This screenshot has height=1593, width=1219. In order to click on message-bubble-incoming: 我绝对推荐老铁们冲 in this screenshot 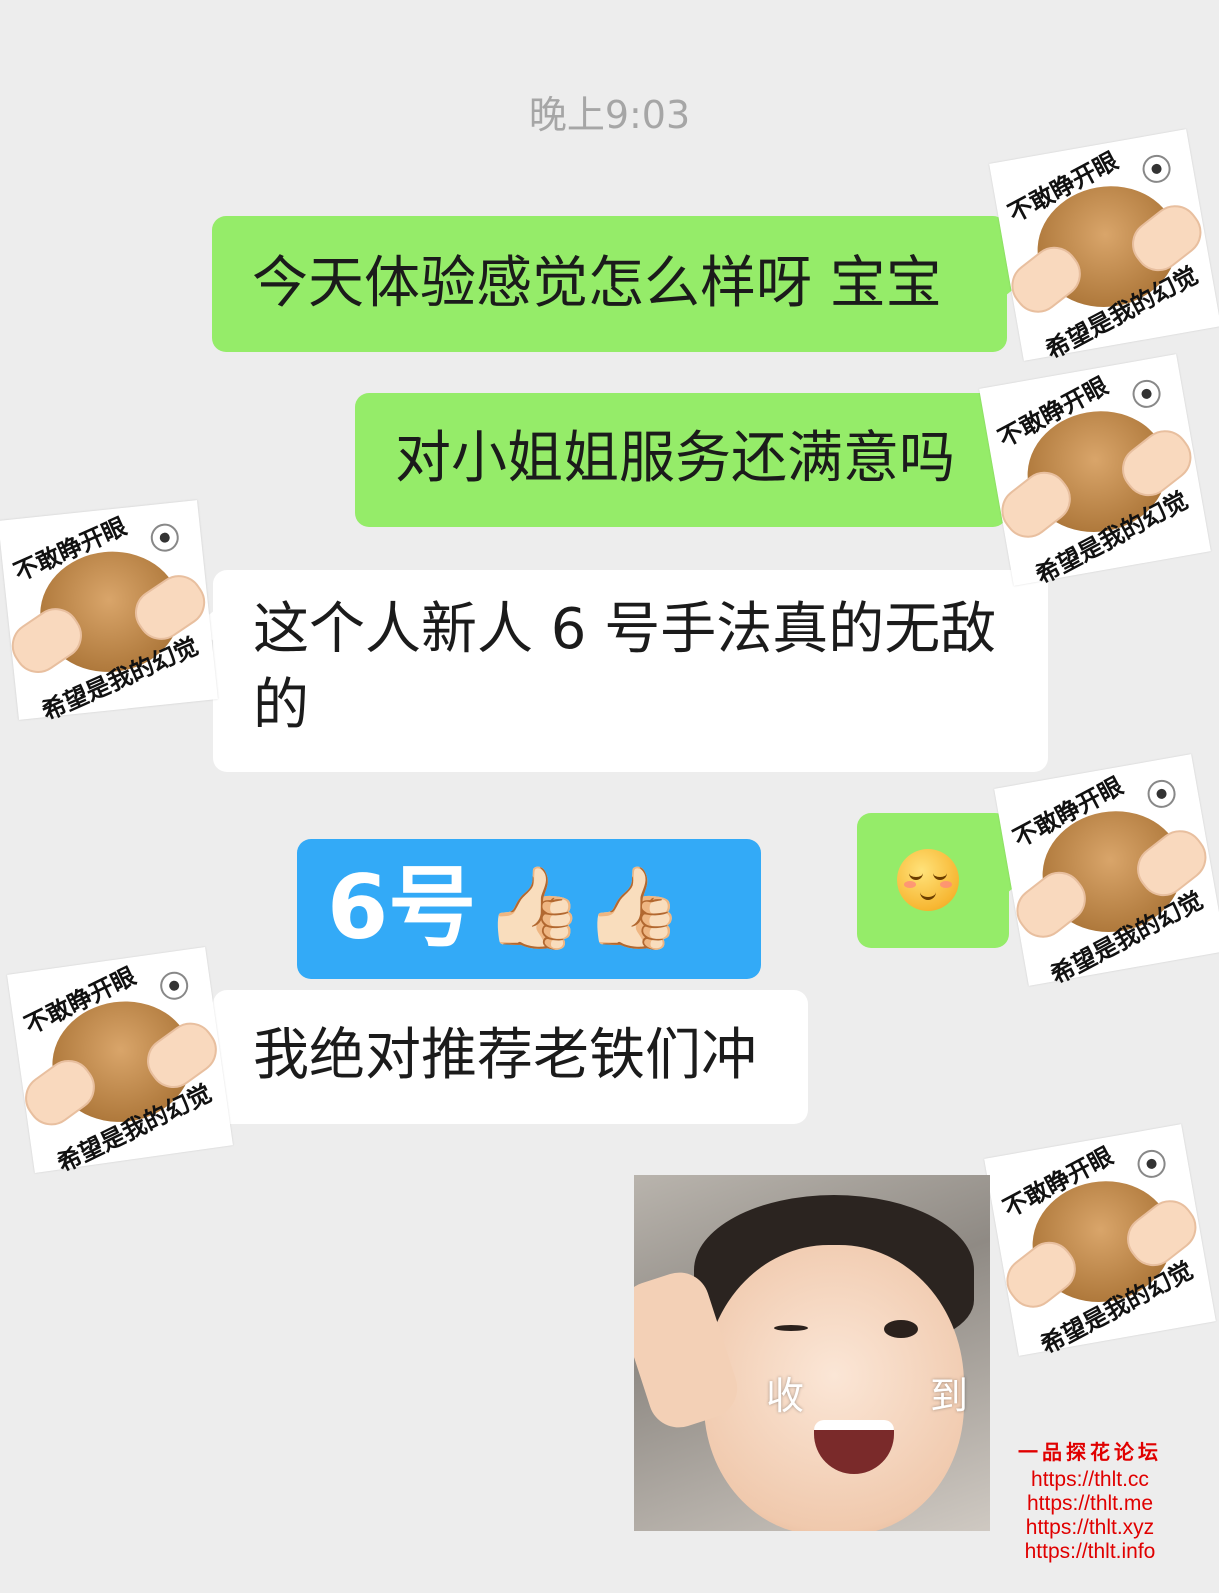, I will do `click(501, 1057)`.